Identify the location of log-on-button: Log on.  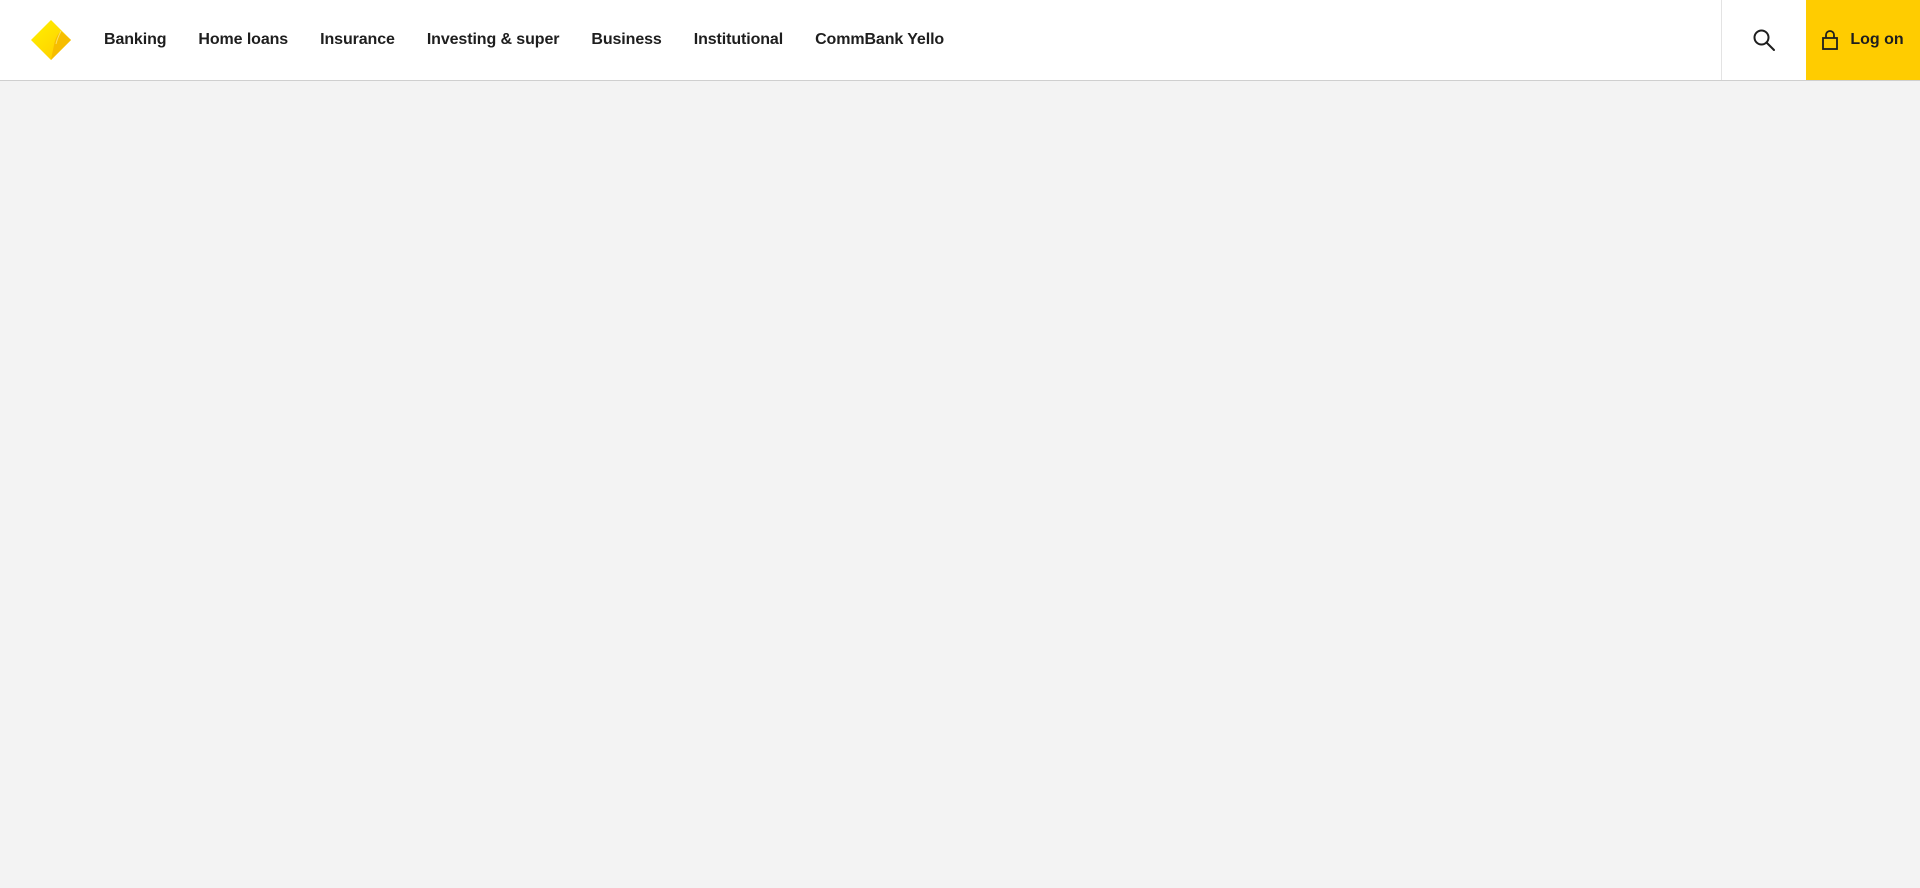
(1863, 40).